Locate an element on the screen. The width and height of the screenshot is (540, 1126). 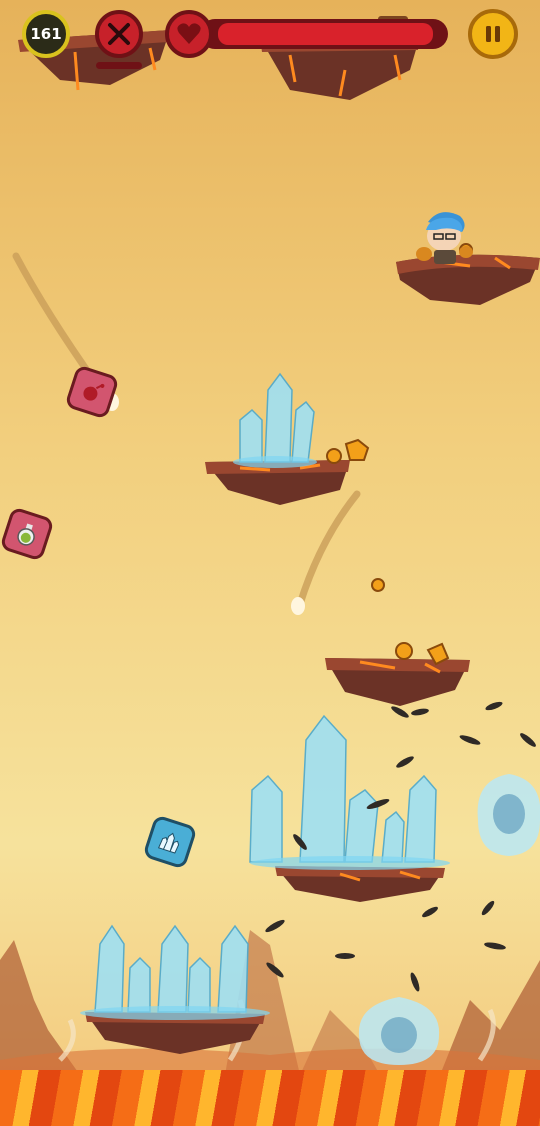
pause-icon is located at coordinates (493, 34).